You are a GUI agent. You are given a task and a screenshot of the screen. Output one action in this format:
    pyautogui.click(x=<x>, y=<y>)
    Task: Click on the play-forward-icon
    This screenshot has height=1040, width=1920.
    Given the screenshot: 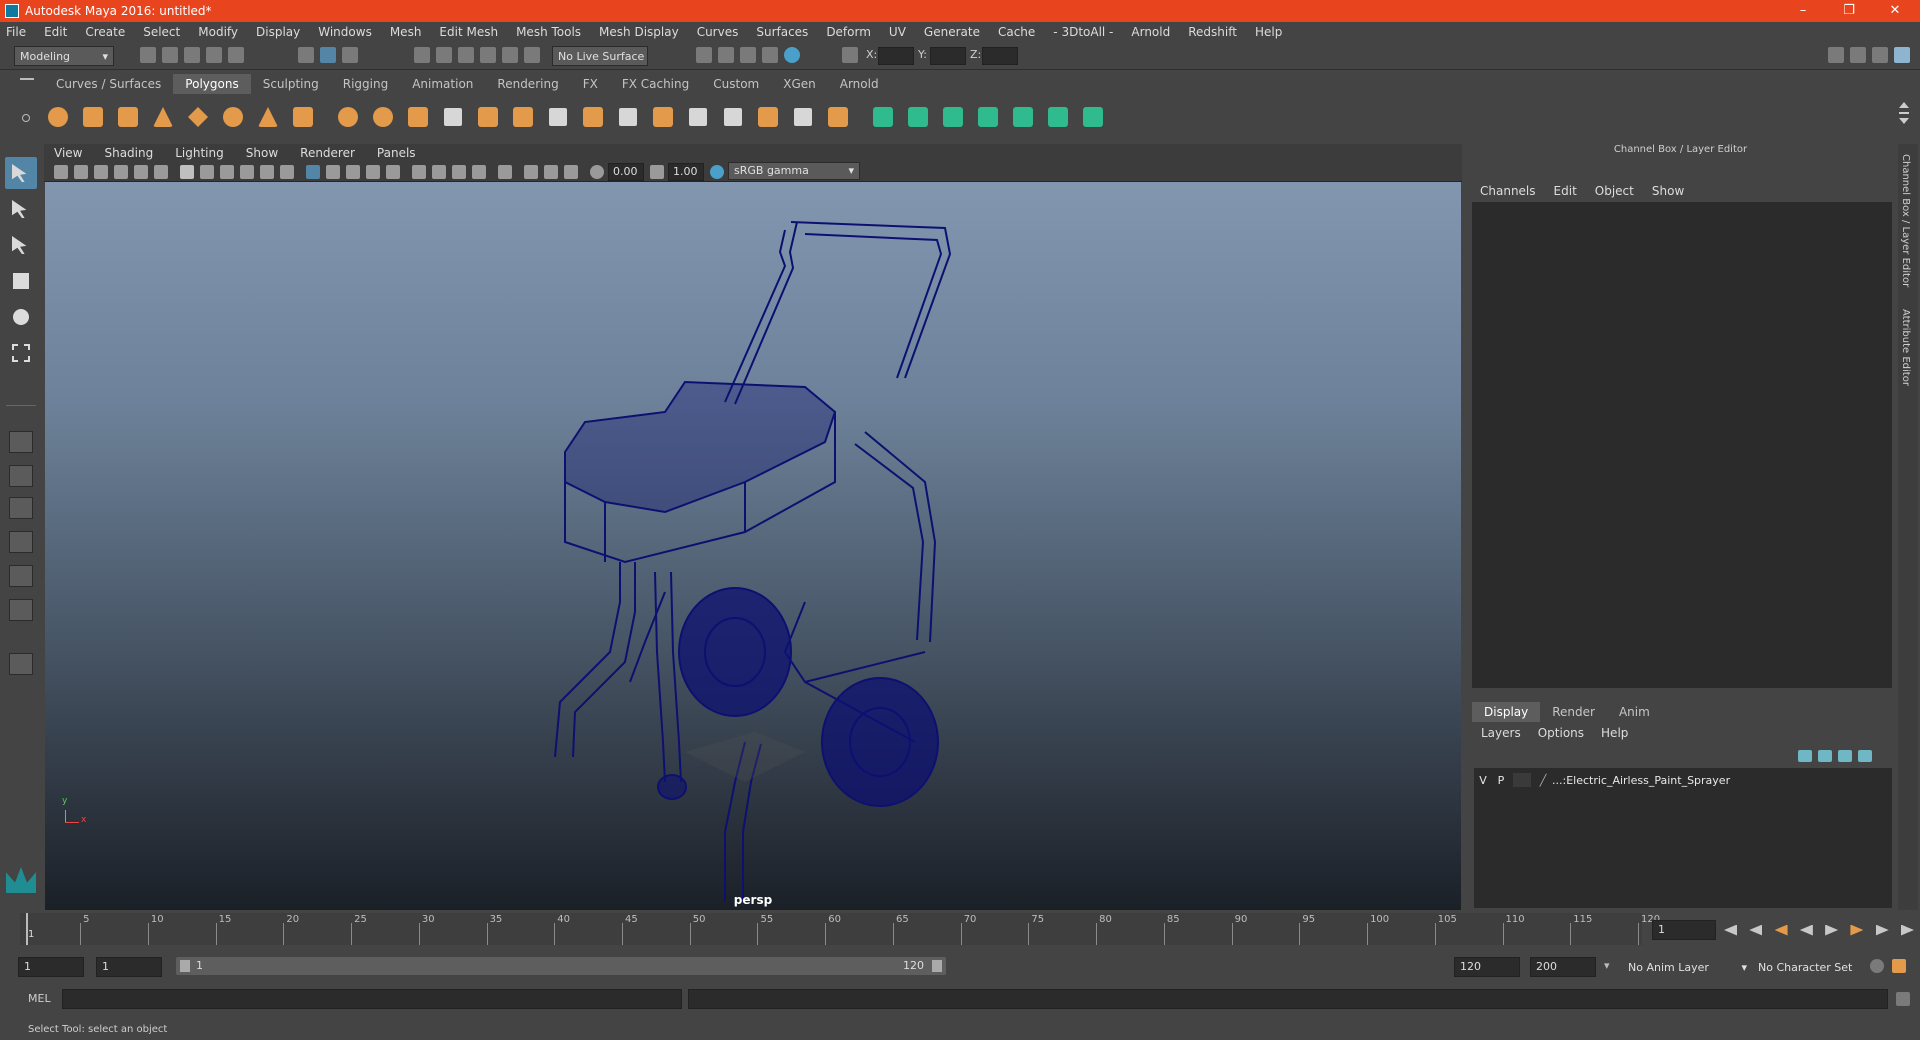 What is the action you would take?
    pyautogui.click(x=1832, y=930)
    